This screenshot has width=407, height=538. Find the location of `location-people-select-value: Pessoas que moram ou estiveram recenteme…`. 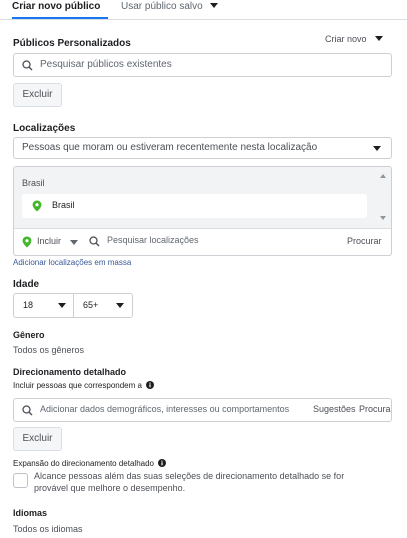

location-people-select-value: Pessoas que moram ou estiveram recenteme… is located at coordinates (170, 147).